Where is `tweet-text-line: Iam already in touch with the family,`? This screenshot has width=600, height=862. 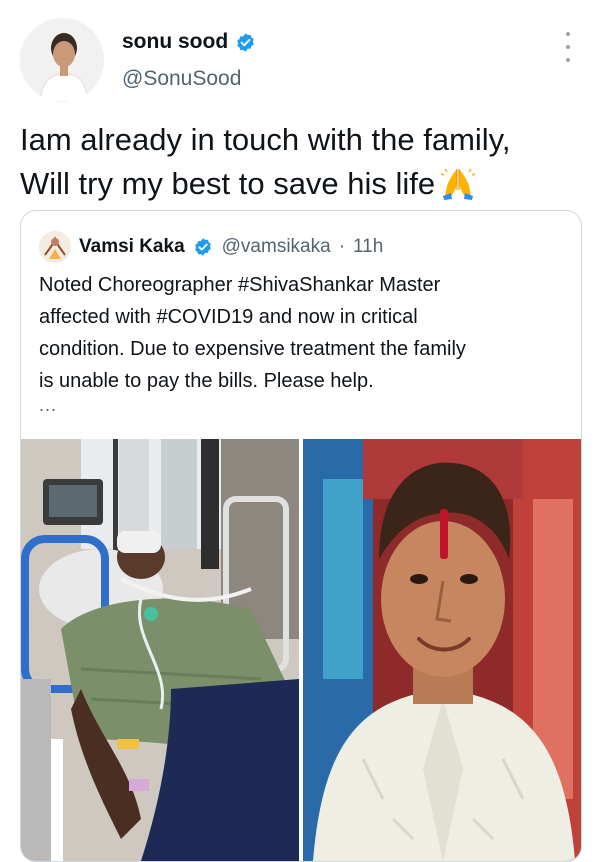
tweet-text-line: Iam already in touch with the family, is located at coordinates (265, 139).